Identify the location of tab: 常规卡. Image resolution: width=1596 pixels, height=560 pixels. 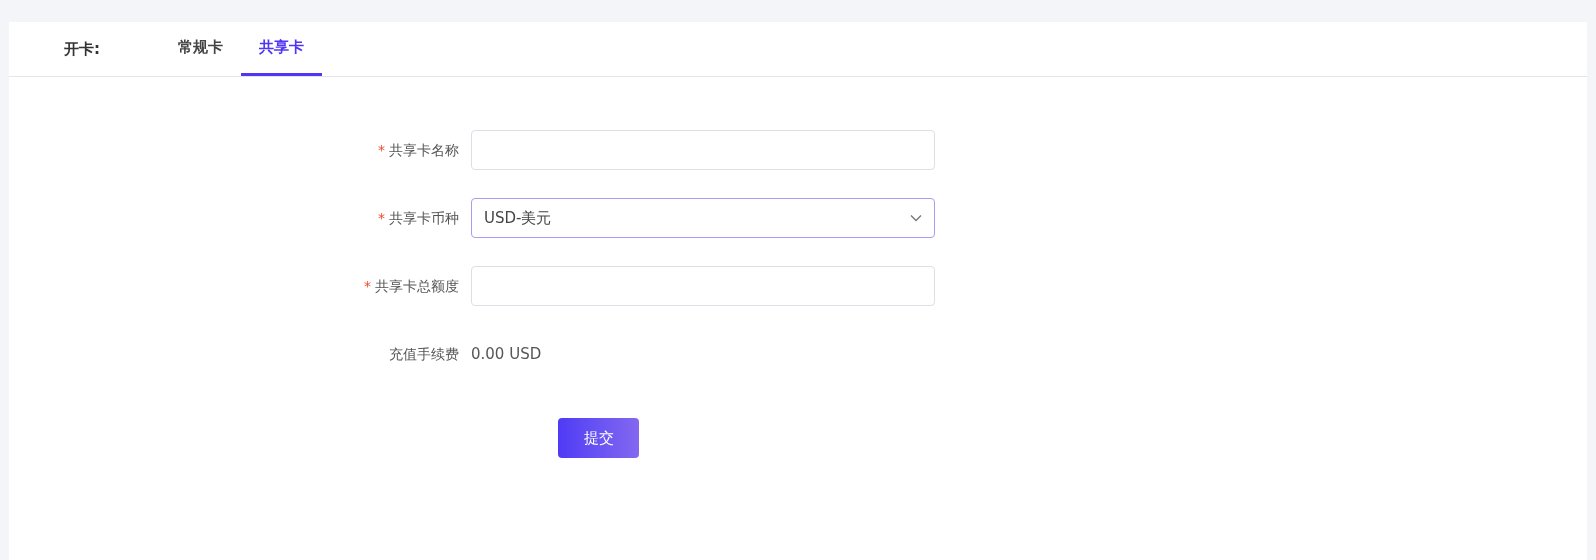
(200, 49).